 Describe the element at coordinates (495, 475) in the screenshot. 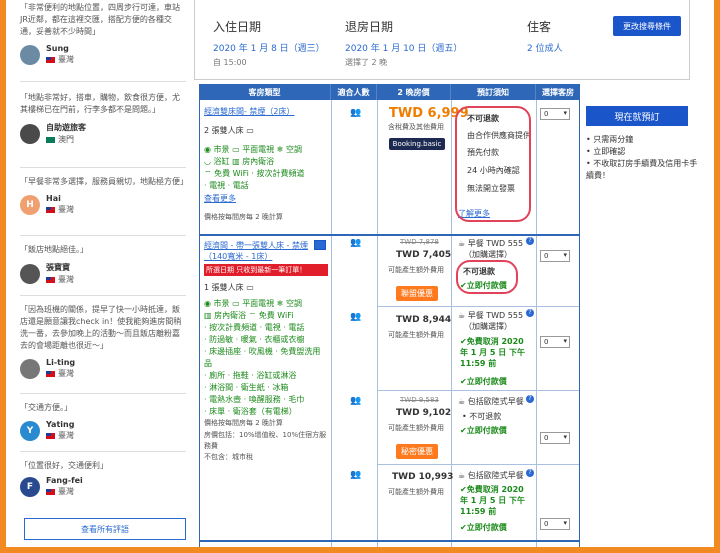

I see `breakfast-info: 包括歐陸式早餐` at that location.